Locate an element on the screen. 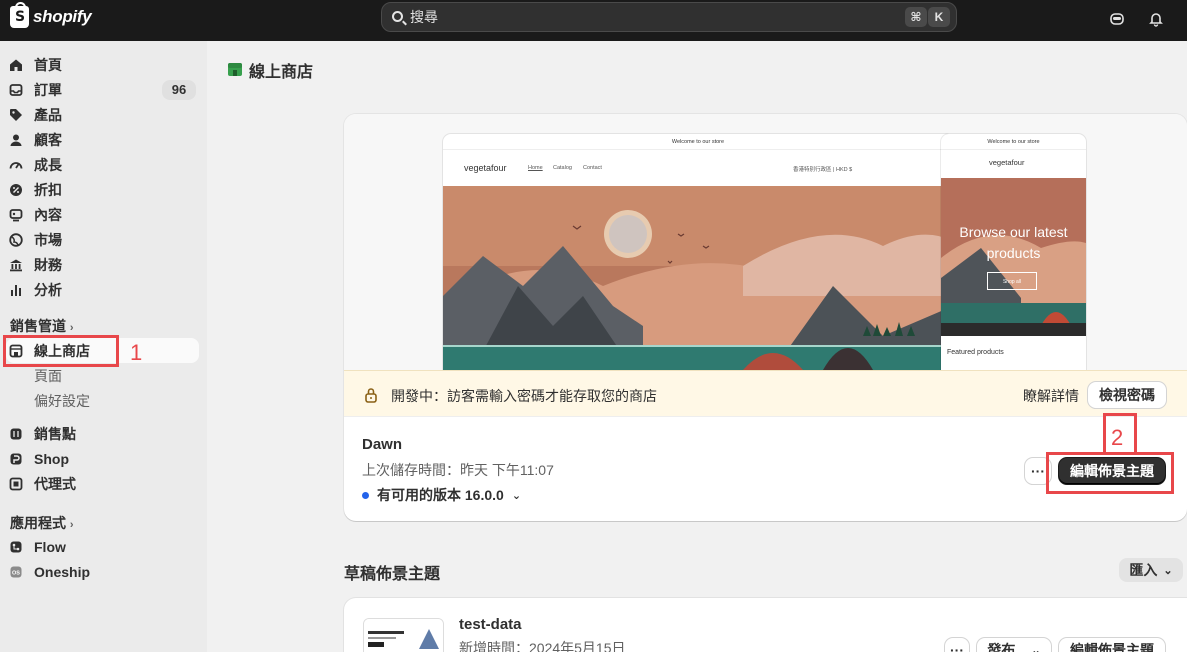 Image resolution: width=1187 pixels, height=652 pixels. view-password-button: 檢視密碼 is located at coordinates (1127, 395).